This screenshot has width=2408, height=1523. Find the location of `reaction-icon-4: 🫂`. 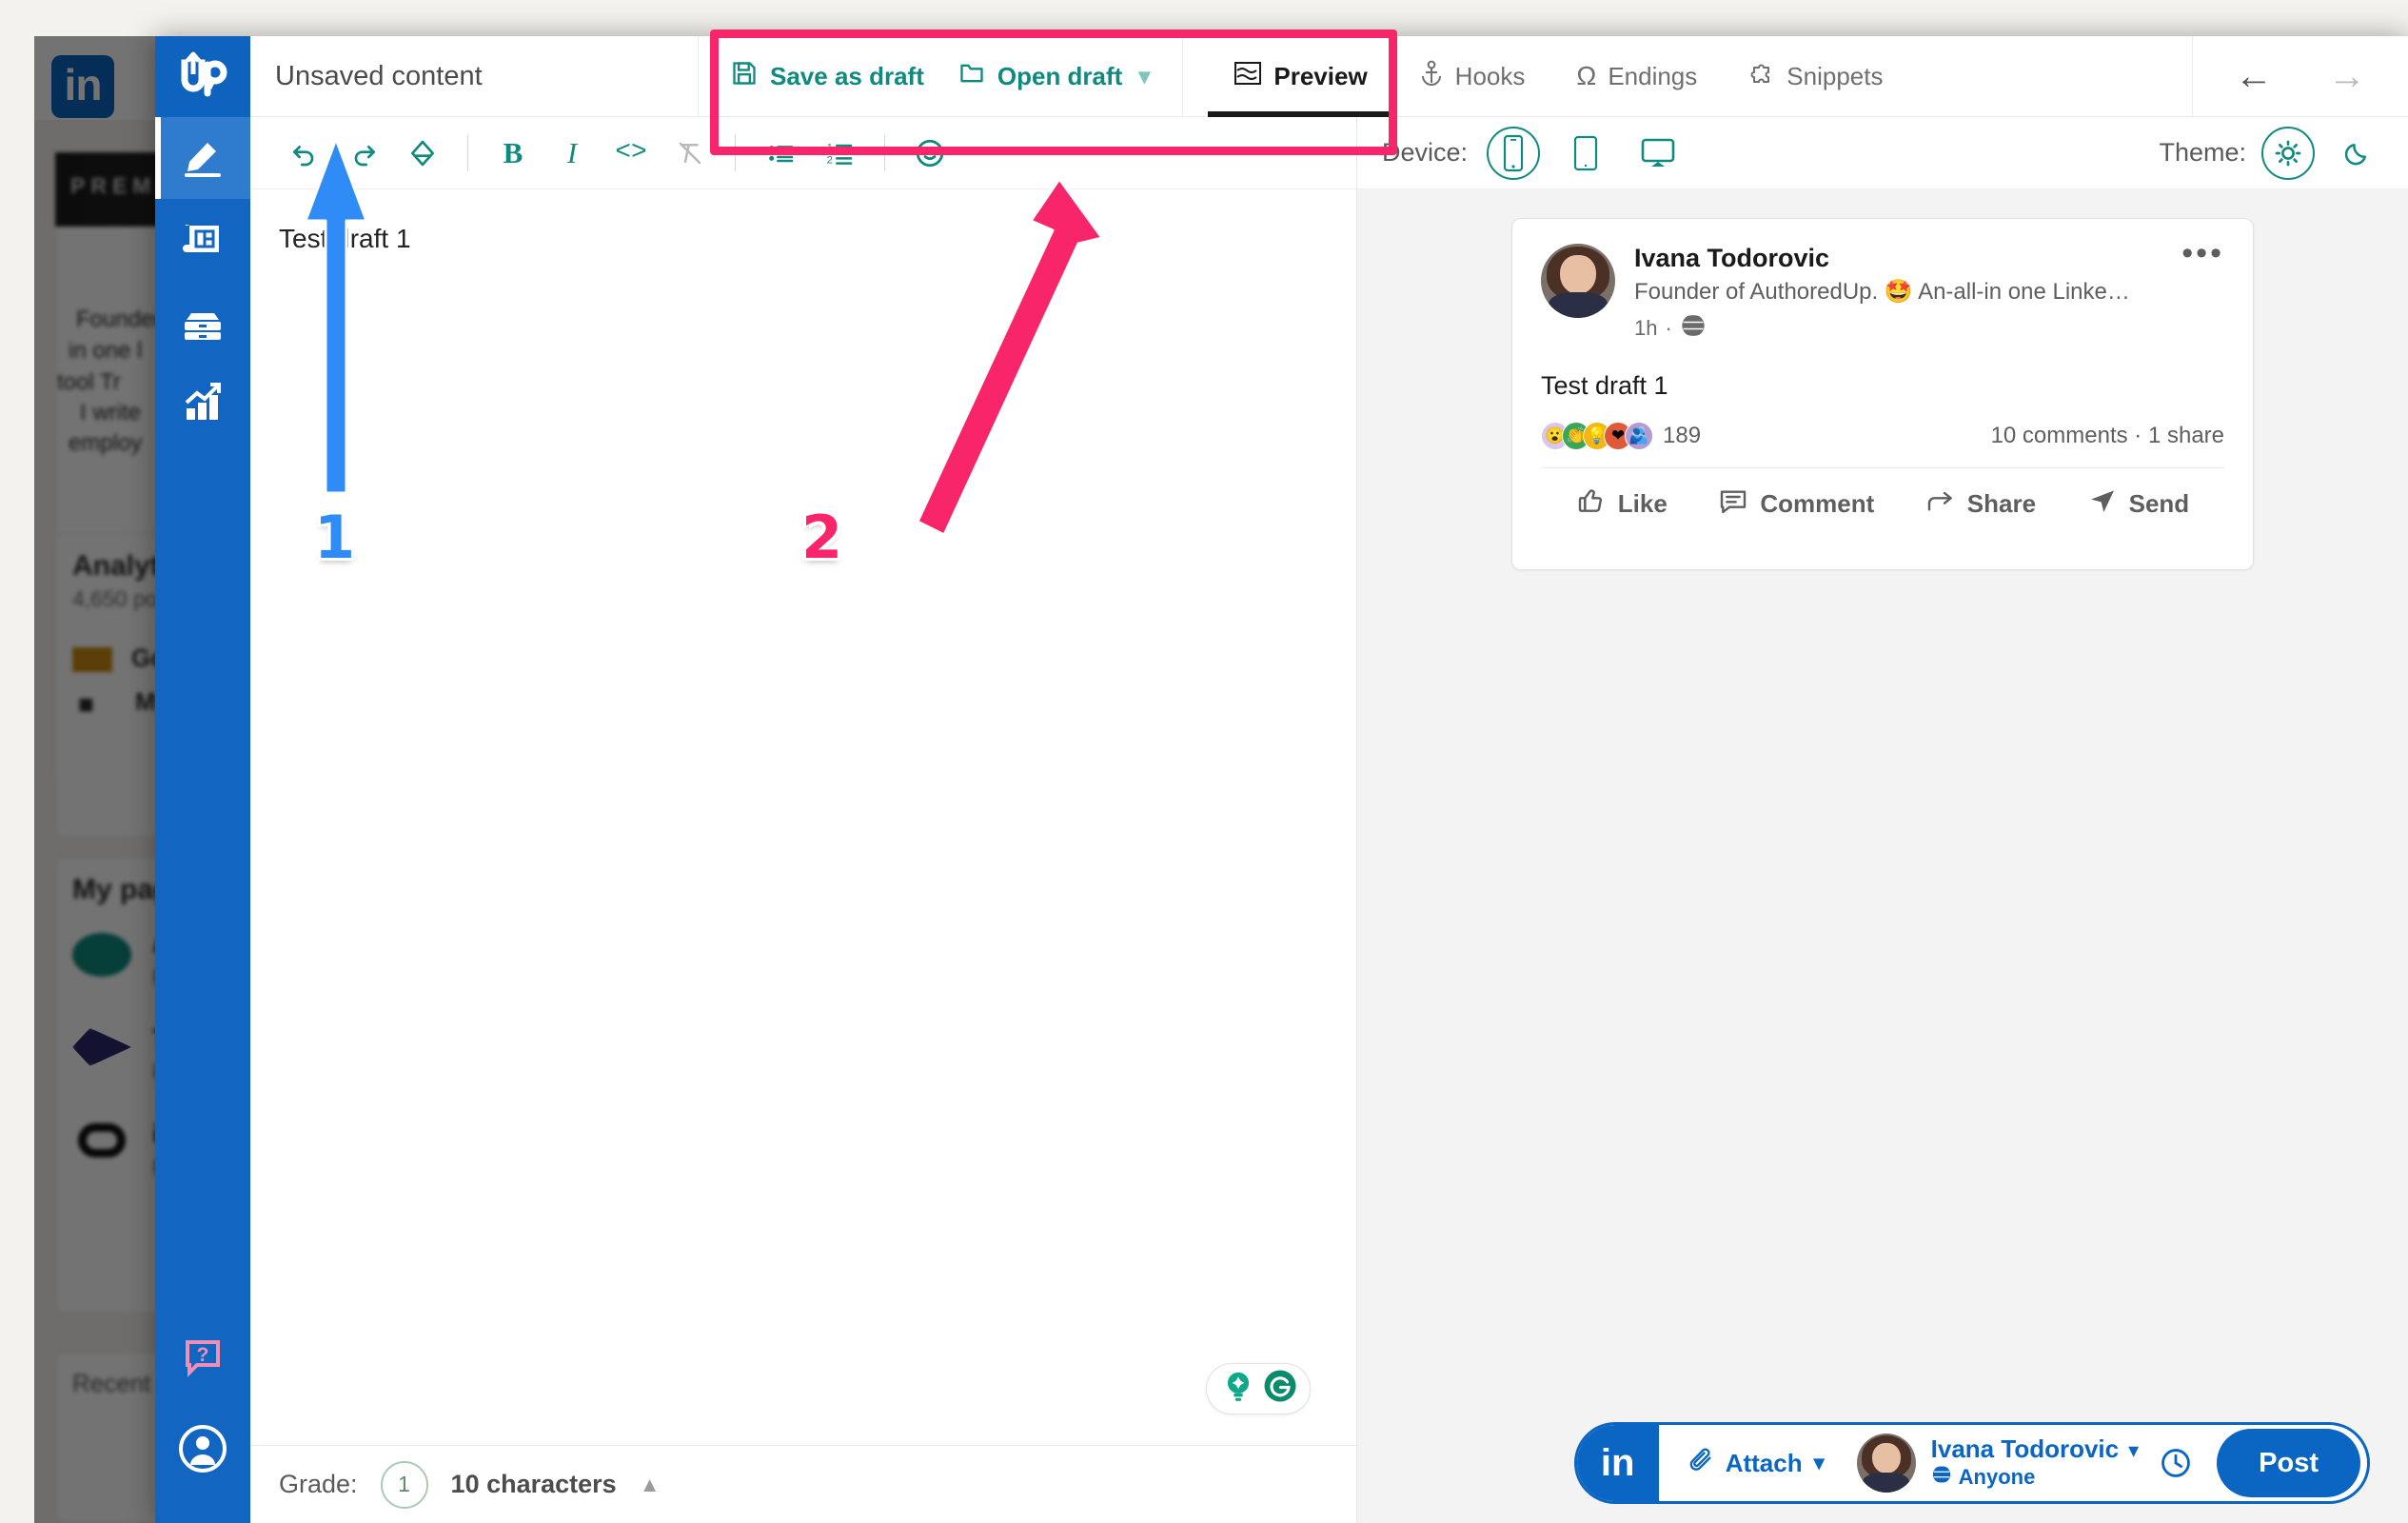

reaction-icon-4: 🫂 is located at coordinates (1639, 436).